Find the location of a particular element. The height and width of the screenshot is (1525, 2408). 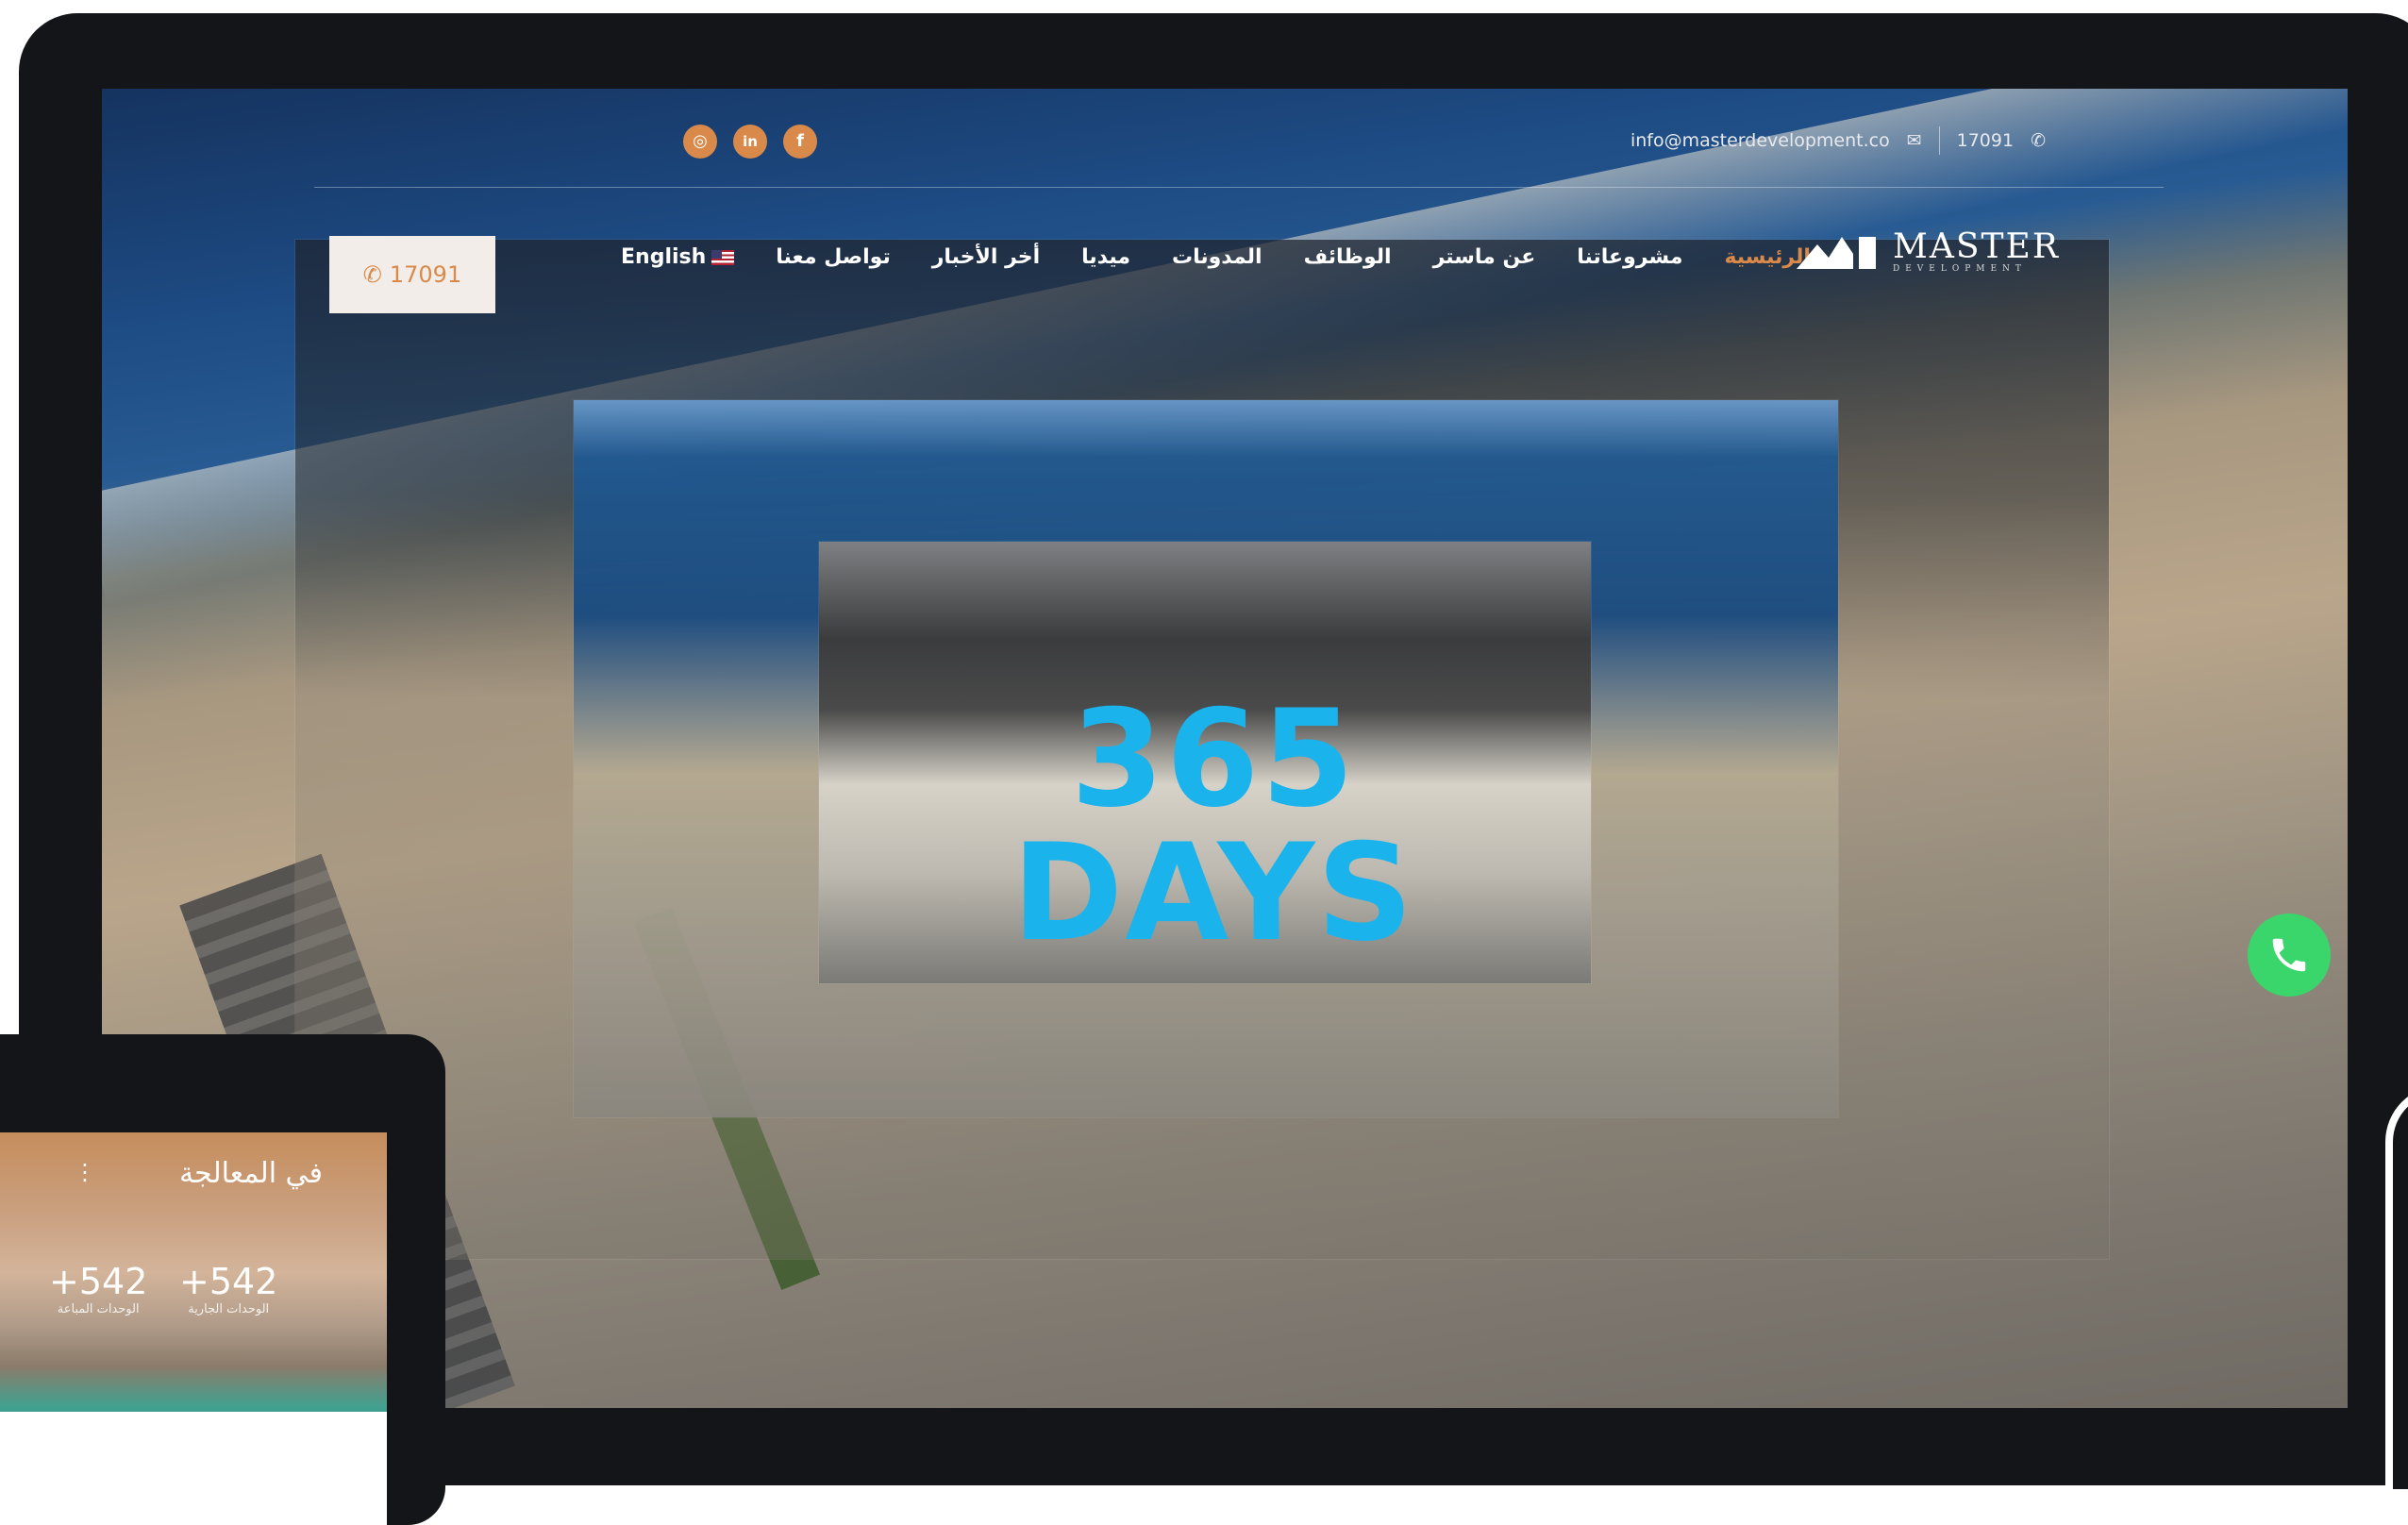

stat-item: +542 الوحدات المباعة is located at coordinates (98, 1288).